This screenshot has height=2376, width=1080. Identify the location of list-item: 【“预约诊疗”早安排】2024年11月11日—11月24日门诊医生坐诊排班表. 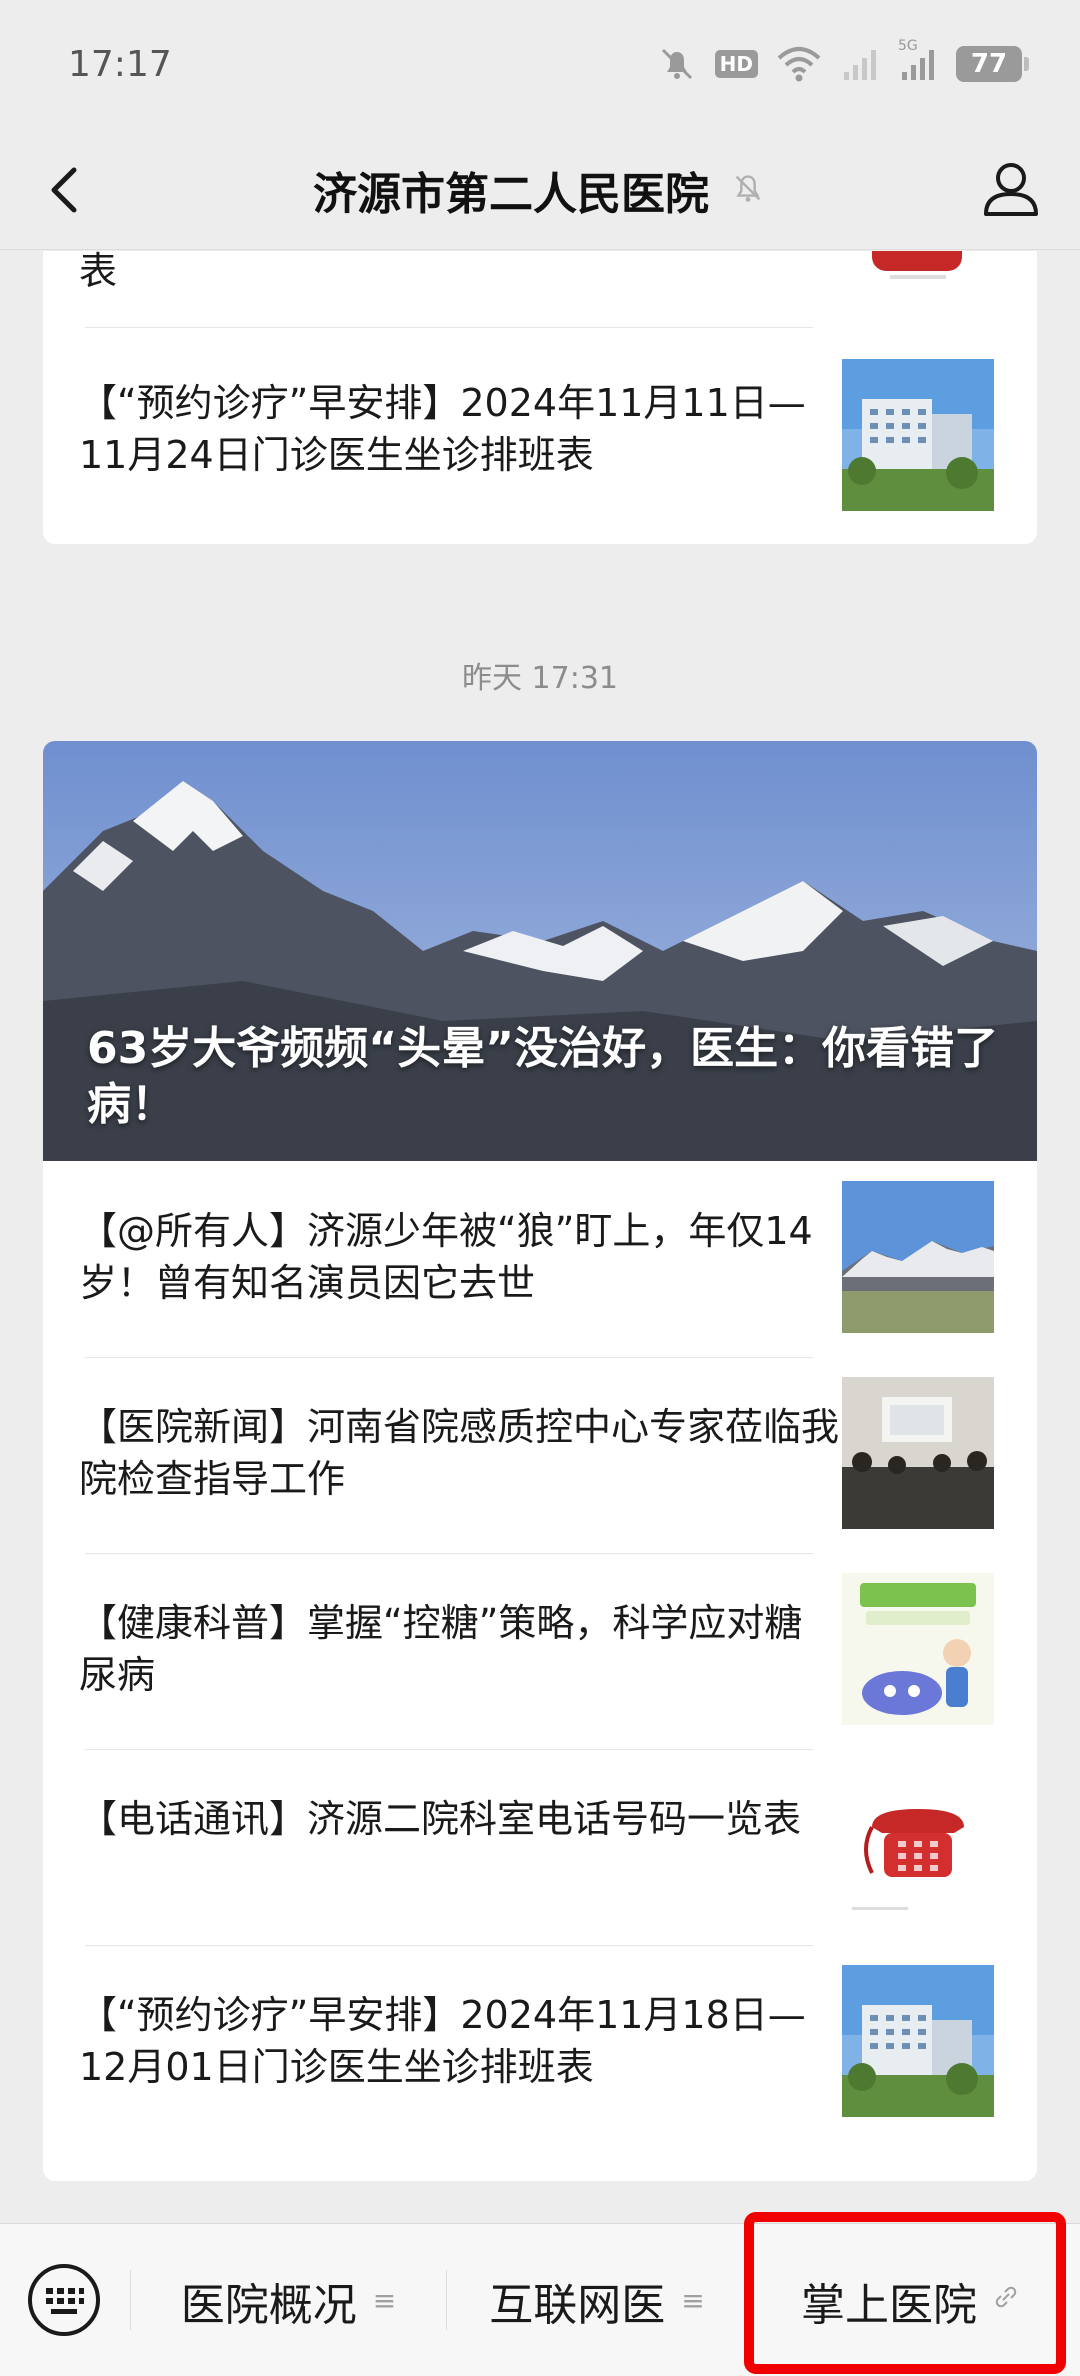
(540, 435).